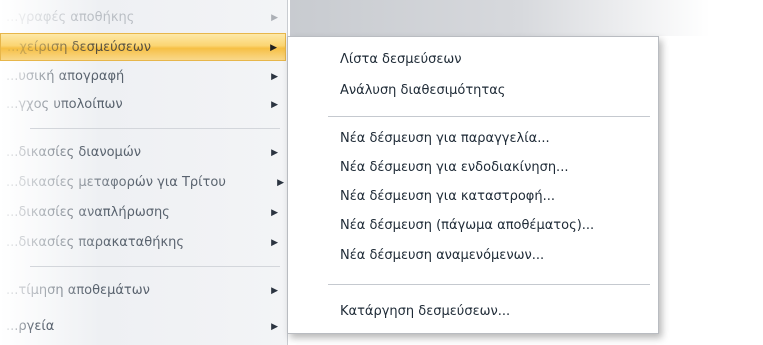 Image resolution: width=763 pixels, height=345 pixels. I want to click on menu-item-inventory-valuation: ...τίμηση αποθεμάτων ▶, so click(143, 291).